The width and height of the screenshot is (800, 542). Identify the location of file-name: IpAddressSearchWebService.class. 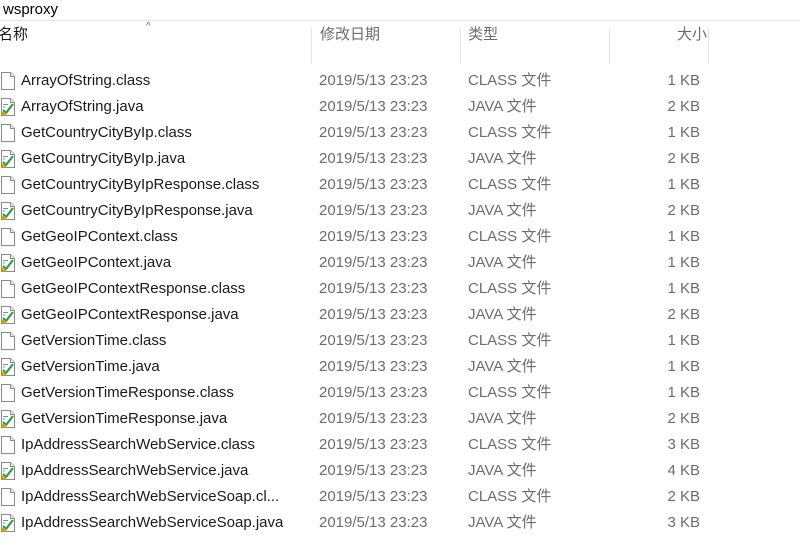
(138, 444).